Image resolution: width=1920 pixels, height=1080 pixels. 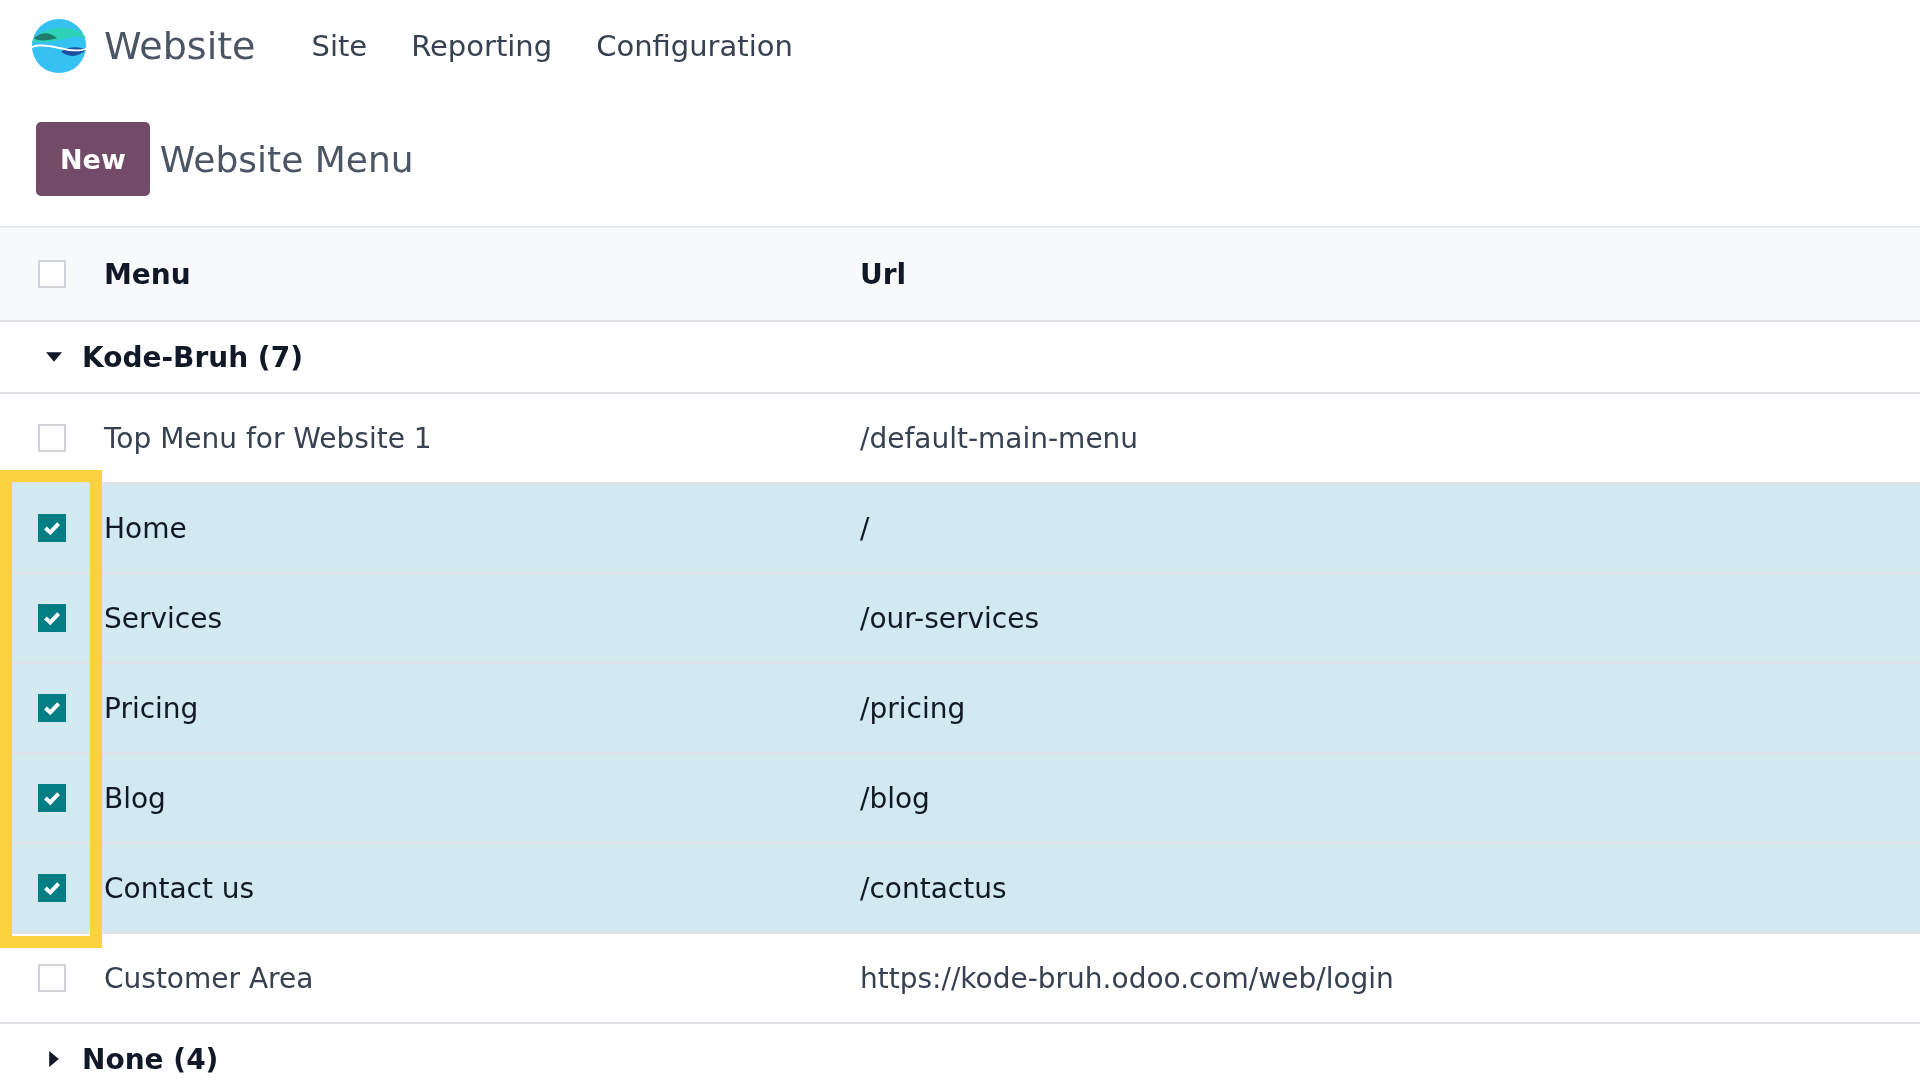 I want to click on menu-item: Configuration, so click(x=694, y=46).